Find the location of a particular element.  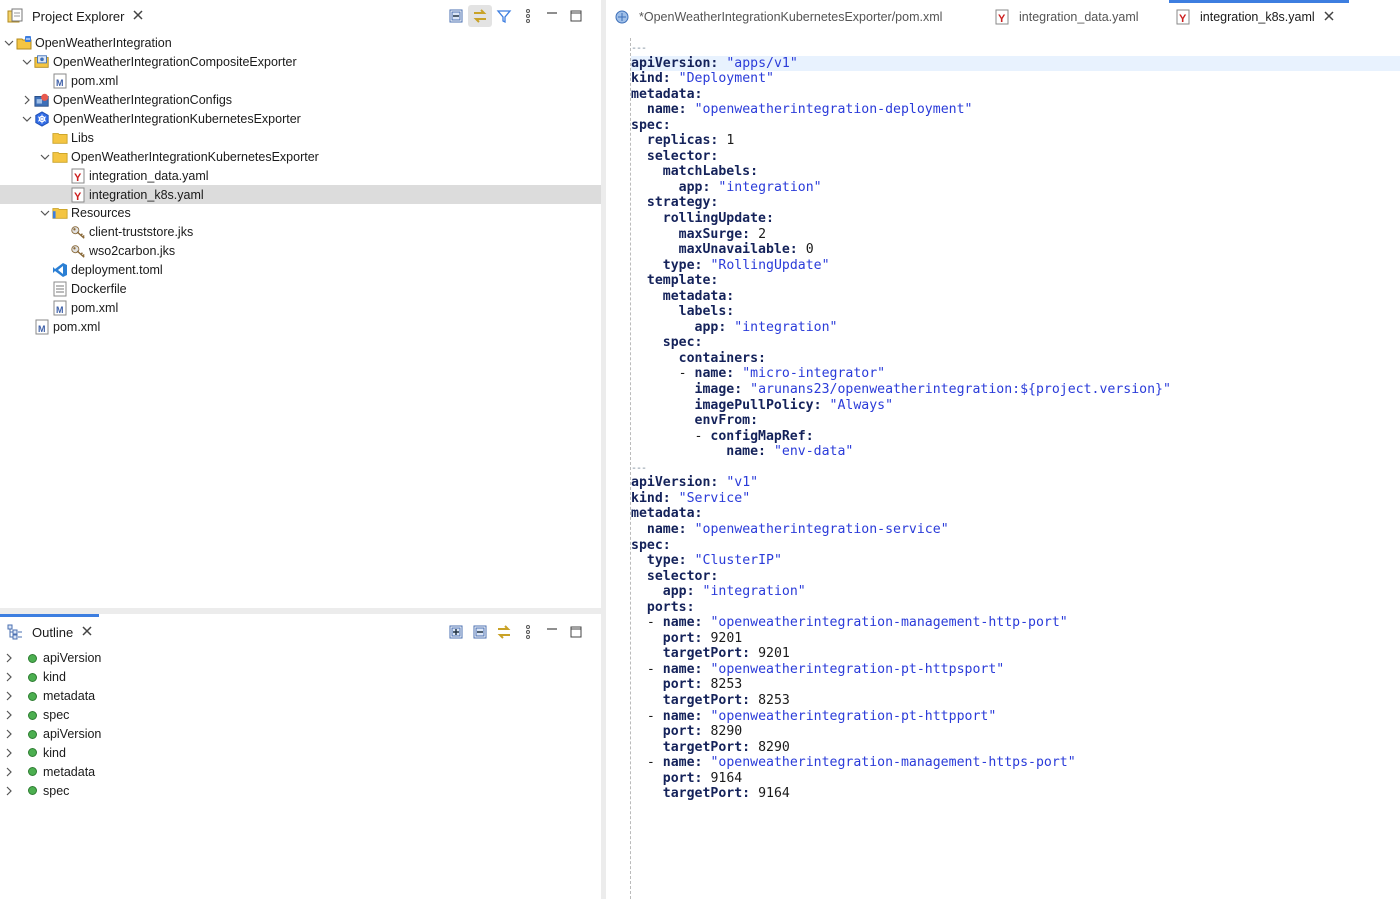

tree-item: Yintegration_data.yaml is located at coordinates (300, 175).